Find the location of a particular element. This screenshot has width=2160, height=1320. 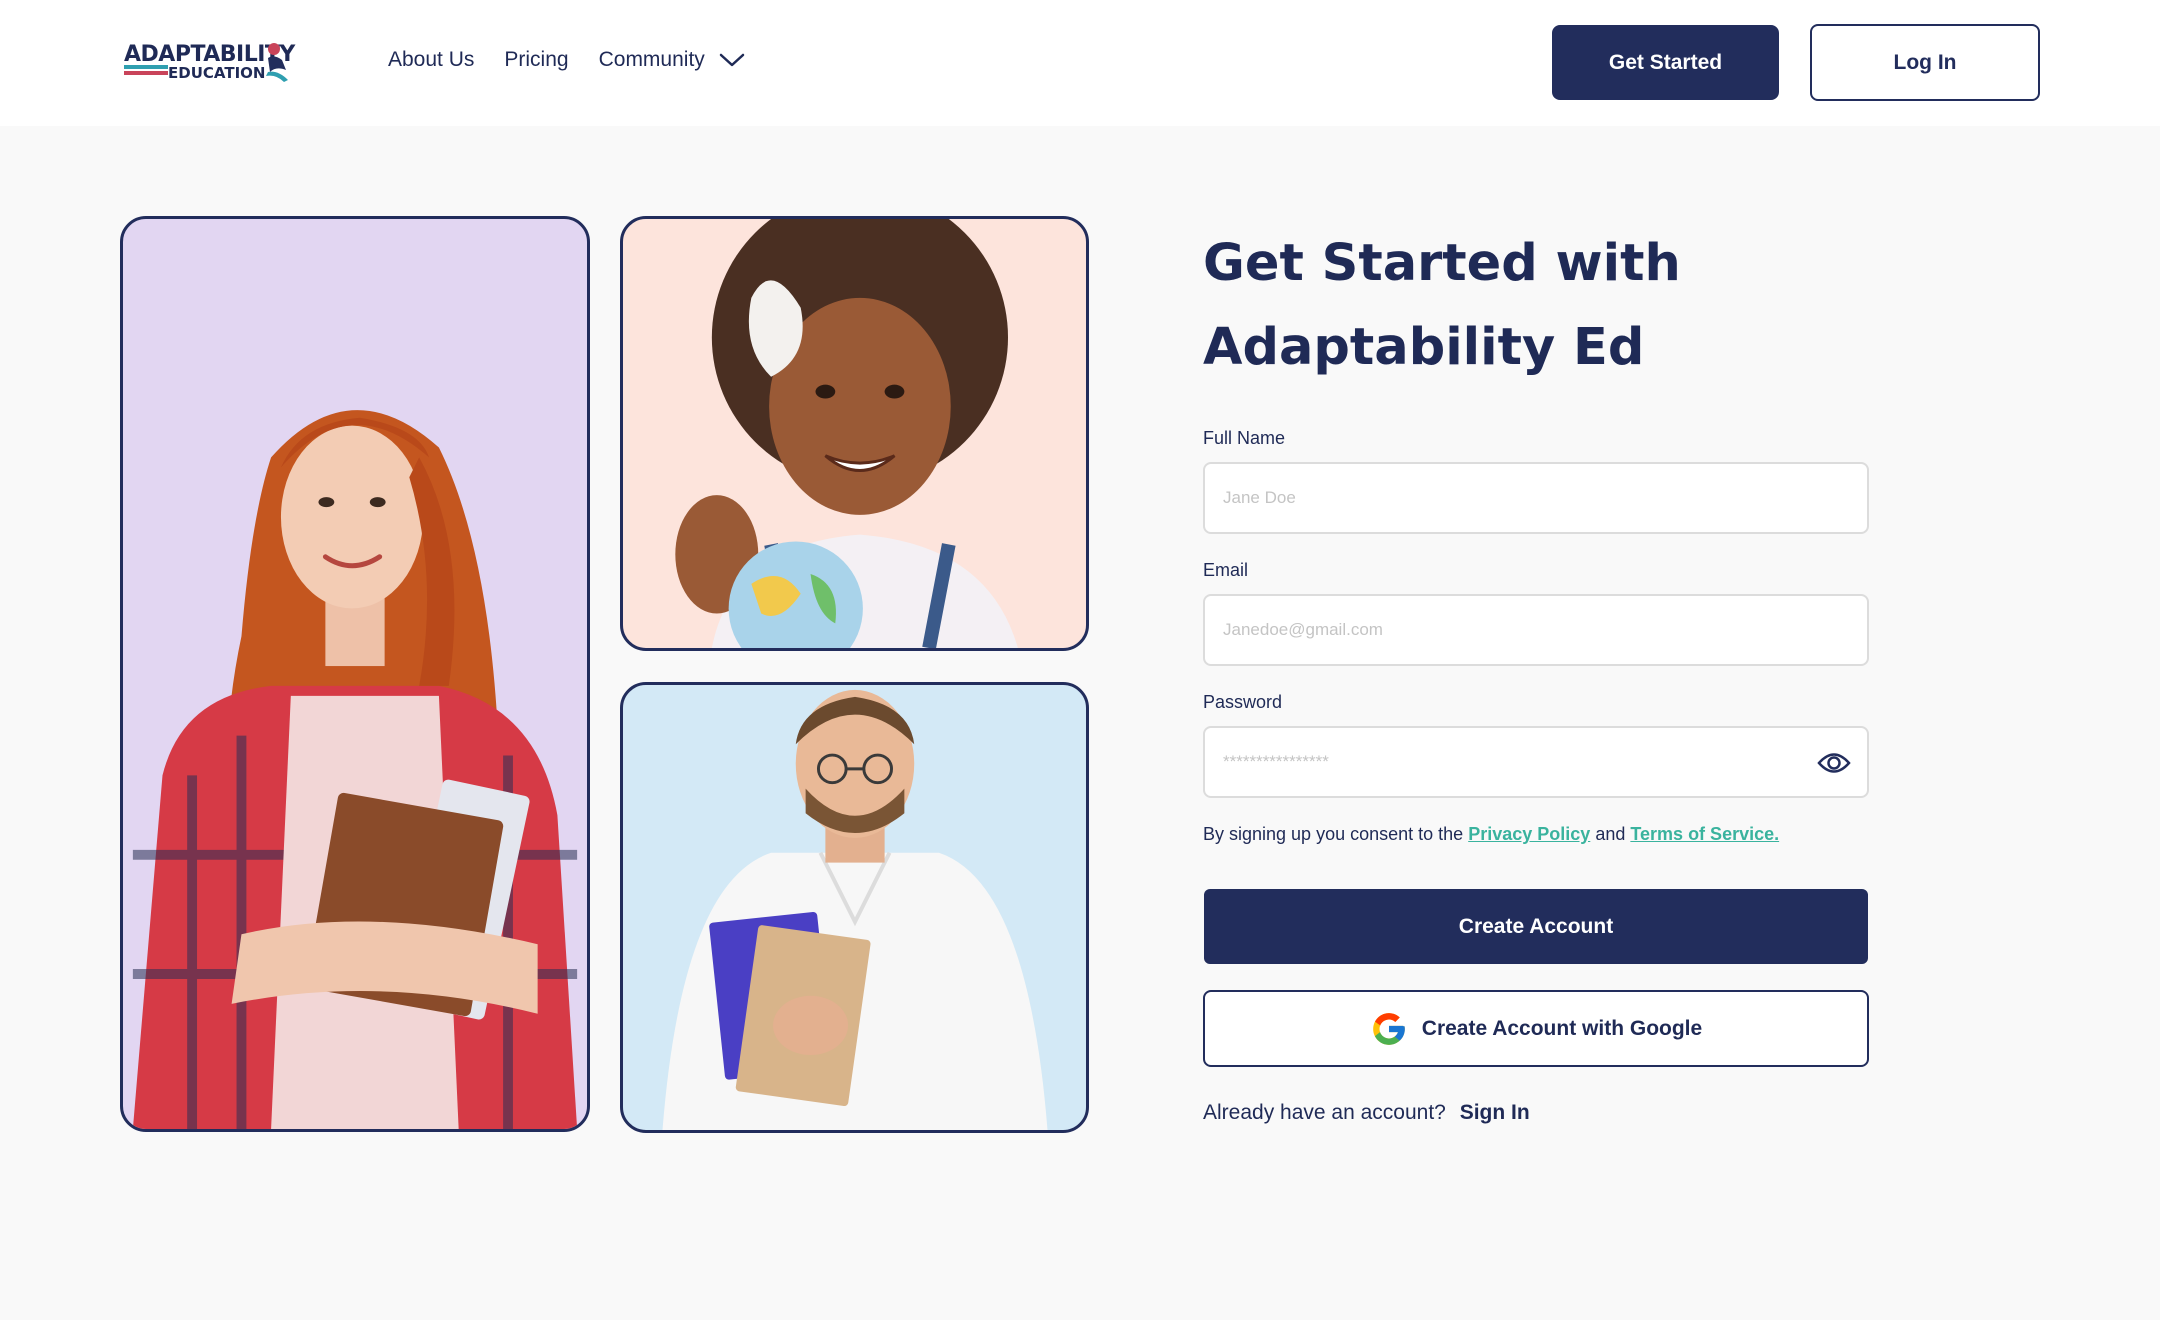

google-icon is located at coordinates (1388, 1028).